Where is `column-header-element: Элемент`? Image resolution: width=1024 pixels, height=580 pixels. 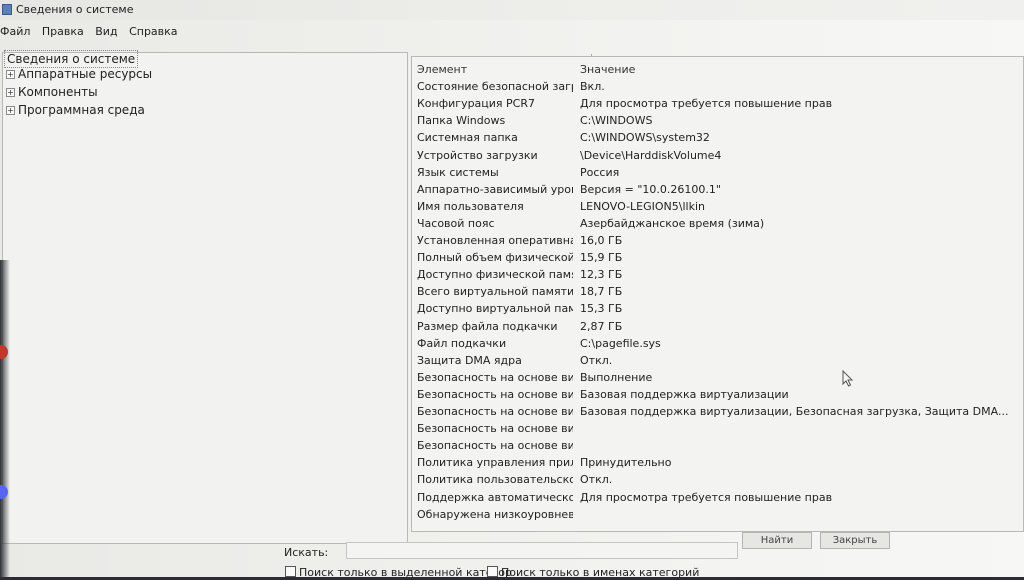
column-header-element: Элемент is located at coordinates (495, 69).